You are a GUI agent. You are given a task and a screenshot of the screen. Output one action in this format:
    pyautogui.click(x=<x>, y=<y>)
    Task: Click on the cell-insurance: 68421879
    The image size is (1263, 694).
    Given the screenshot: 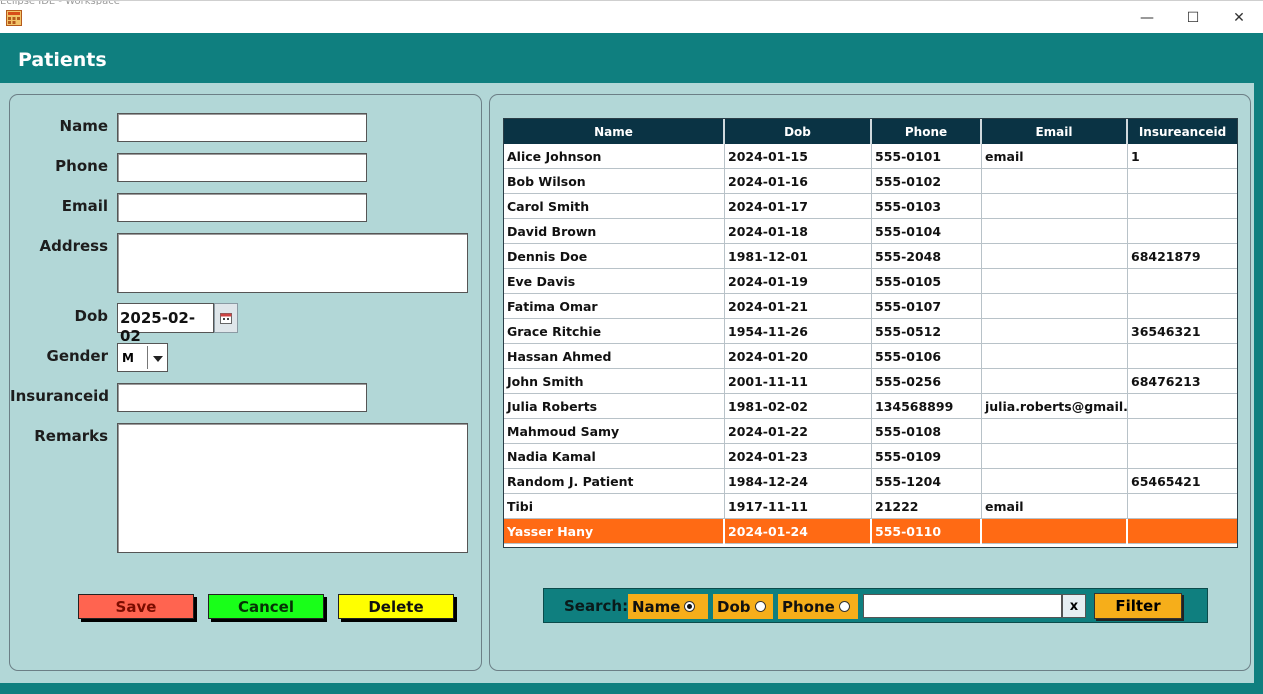 What is the action you would take?
    pyautogui.click(x=1182, y=256)
    